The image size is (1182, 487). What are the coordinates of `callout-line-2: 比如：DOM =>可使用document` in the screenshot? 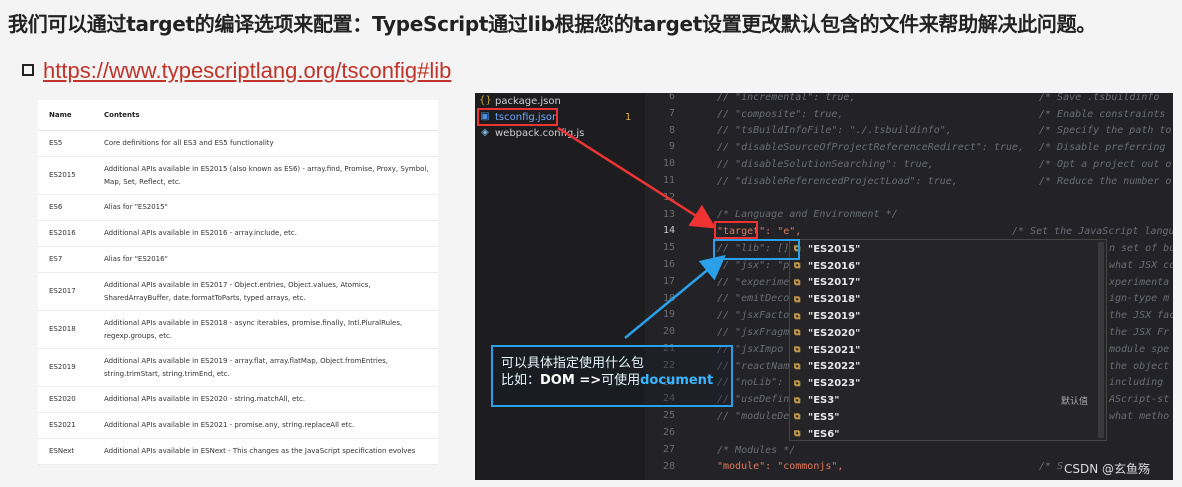 It's located at (607, 380).